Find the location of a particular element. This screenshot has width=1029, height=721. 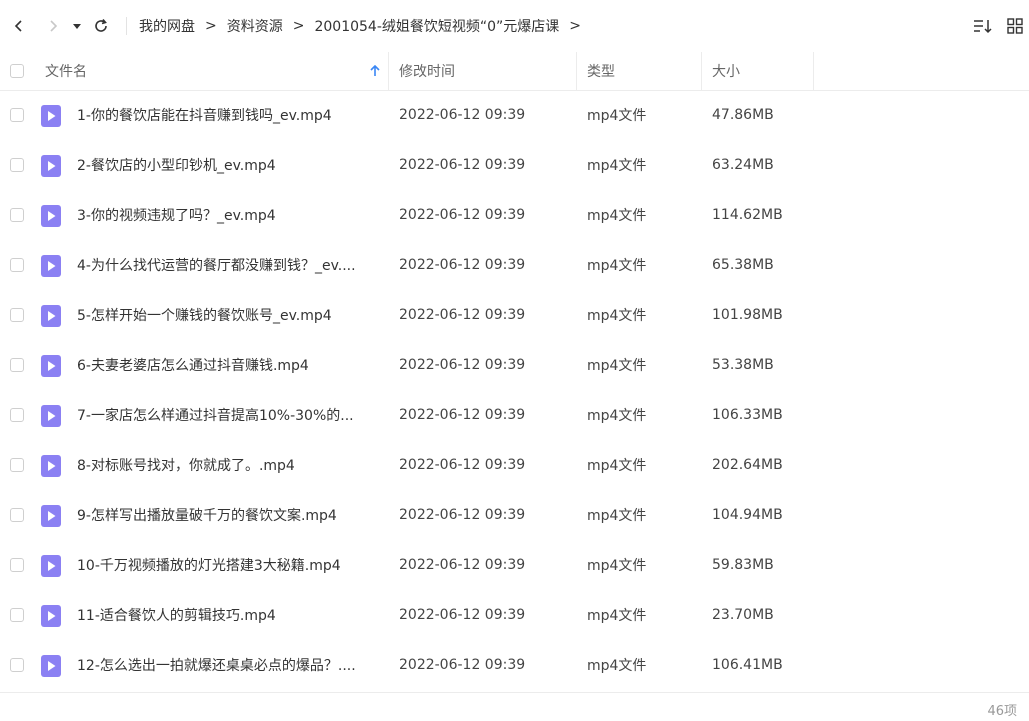

file-name-text: 9-怎样写出播放量破千万的餐饮文案.mp4 is located at coordinates (207, 516).